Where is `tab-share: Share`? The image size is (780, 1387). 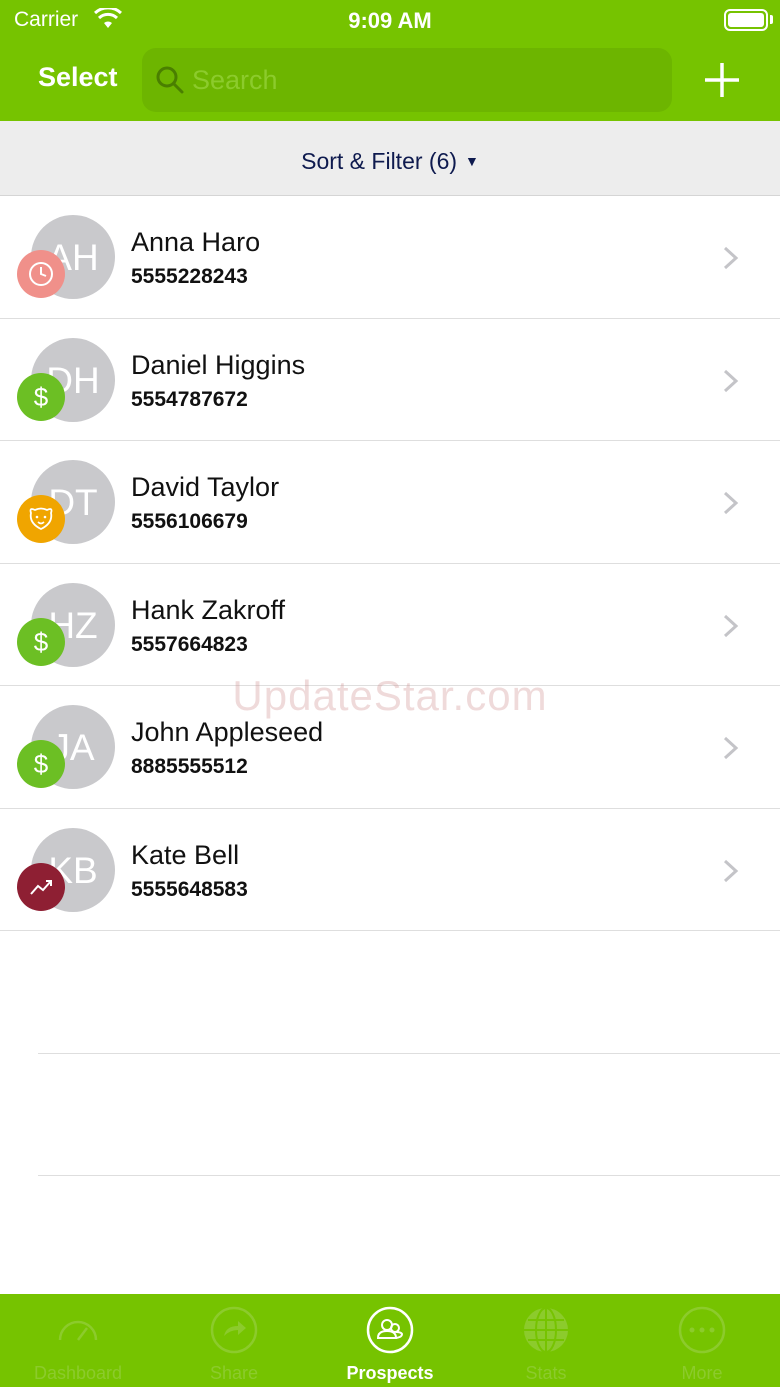 tab-share: Share is located at coordinates (234, 1340).